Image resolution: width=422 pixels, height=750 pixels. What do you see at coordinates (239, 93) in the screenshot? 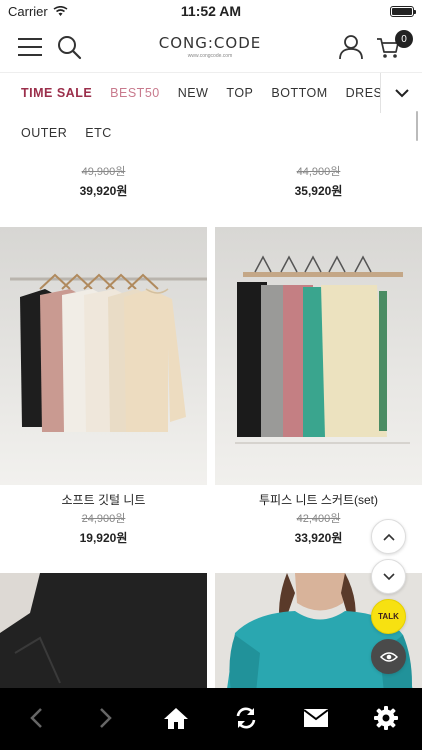
I see `category-top: TOP` at bounding box center [239, 93].